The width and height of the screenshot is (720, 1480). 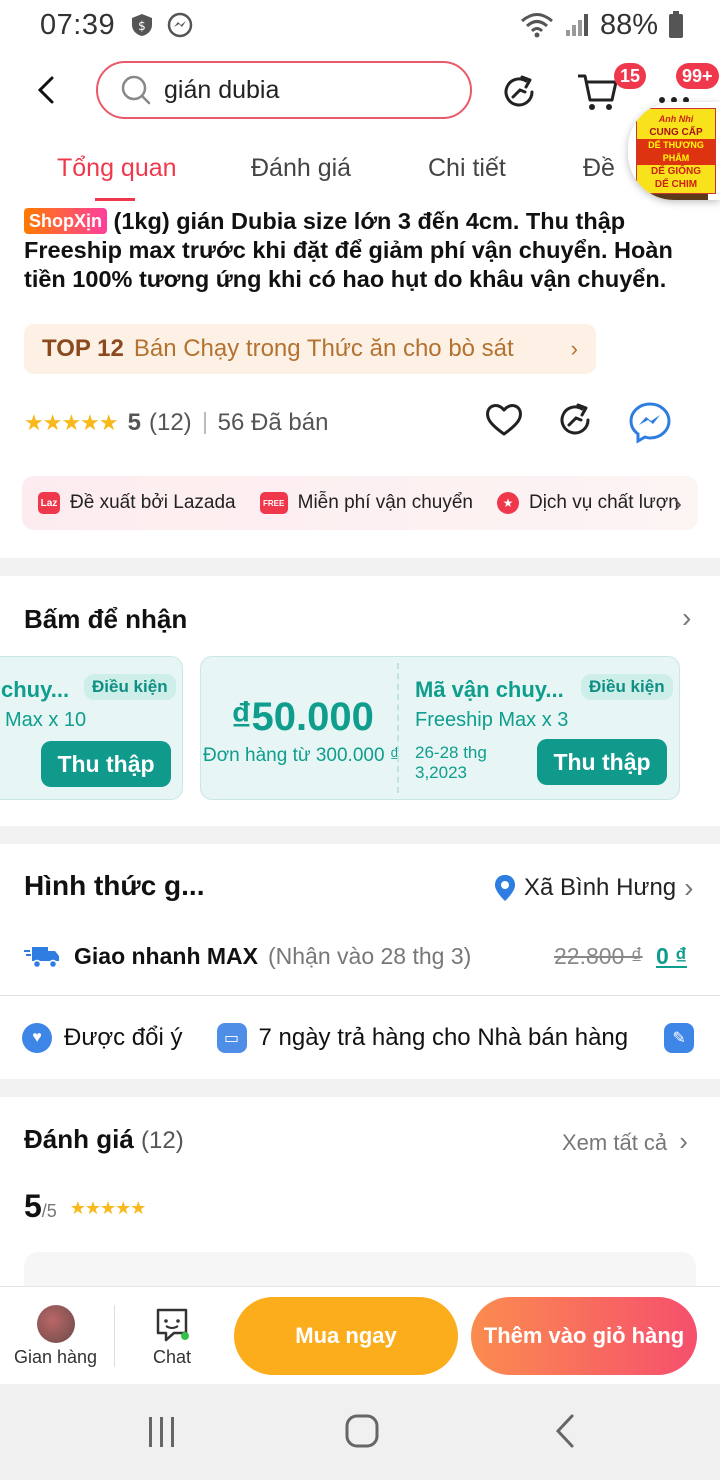 I want to click on policy-change-mind: Được đổi ý, so click(x=123, y=1037).